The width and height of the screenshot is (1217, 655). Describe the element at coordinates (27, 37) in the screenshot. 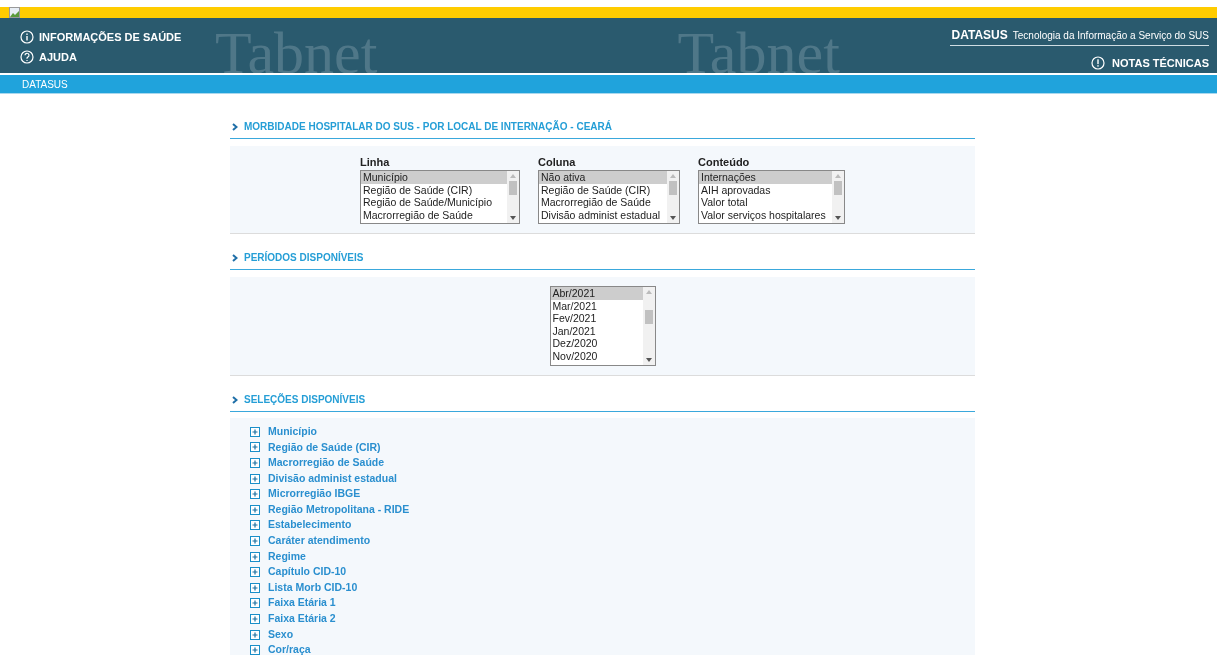

I see `info-icon` at that location.